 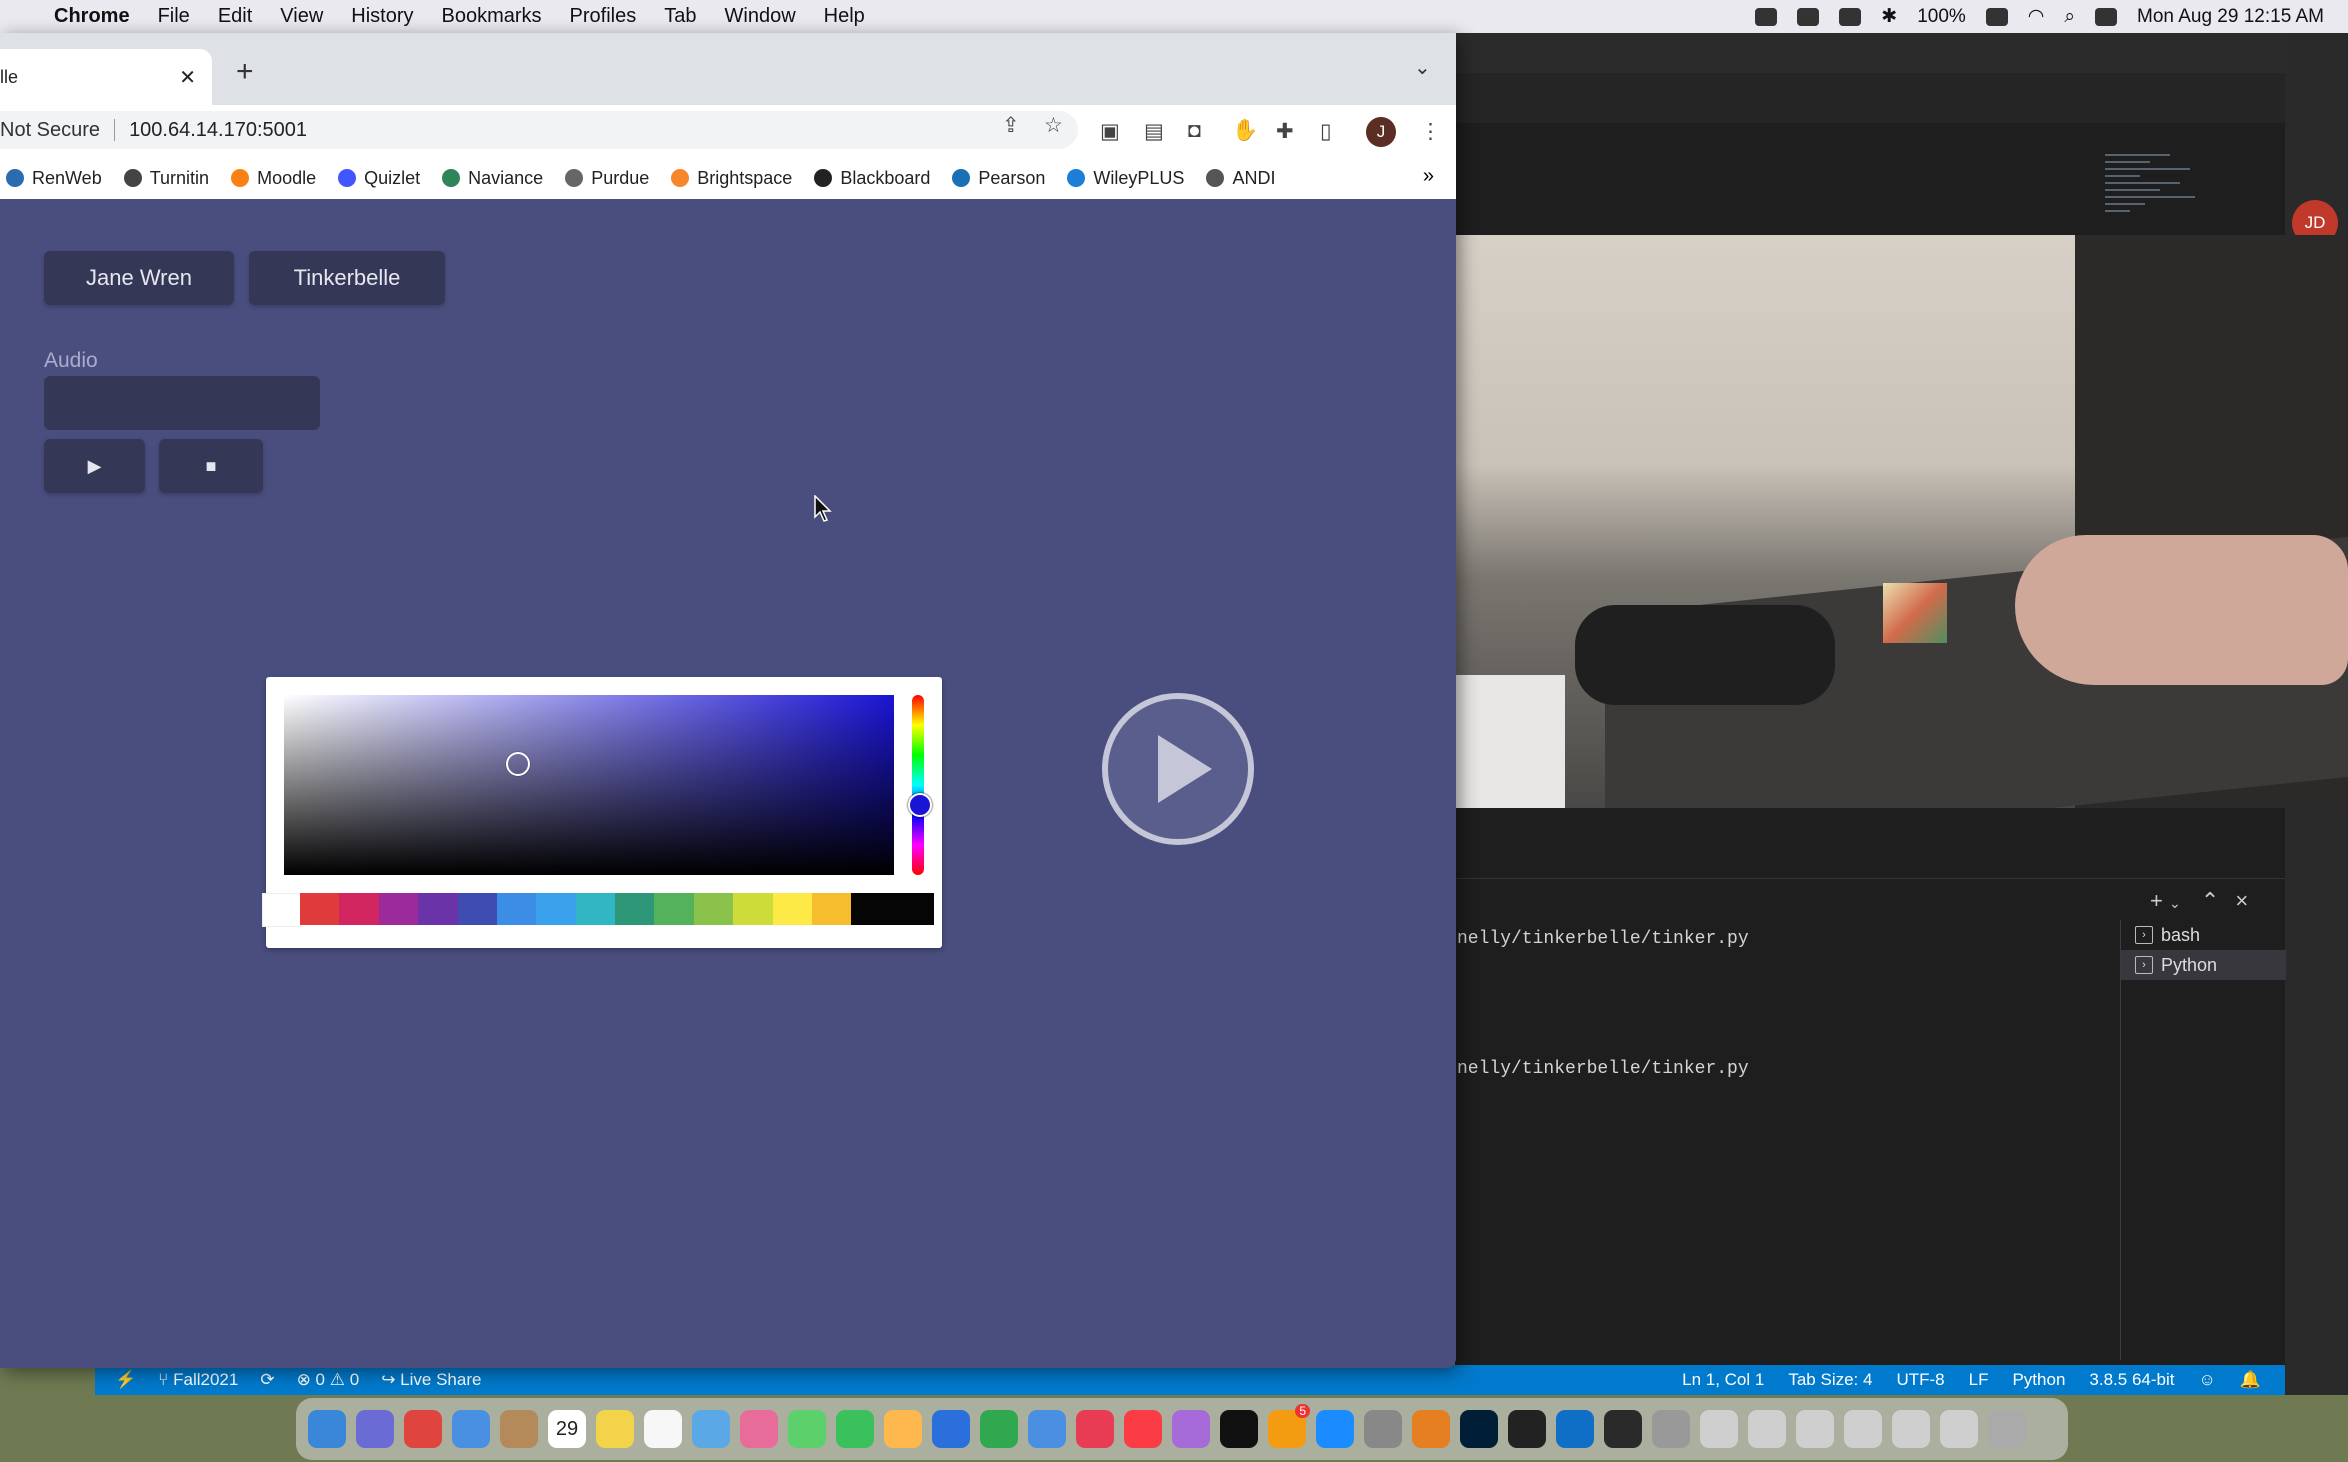 I want to click on extension-icon: ◘, so click(x=1194, y=131).